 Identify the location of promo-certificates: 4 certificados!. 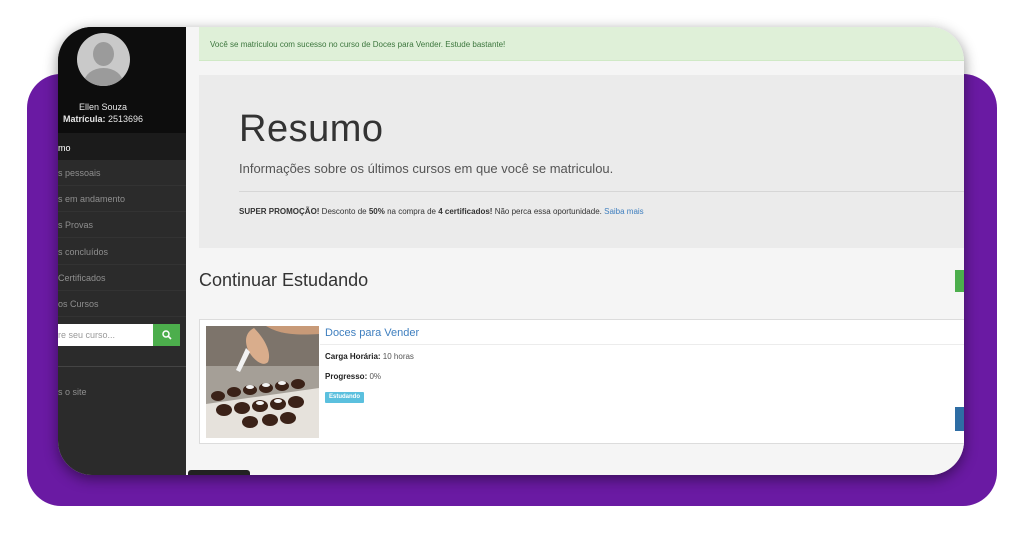
(465, 211).